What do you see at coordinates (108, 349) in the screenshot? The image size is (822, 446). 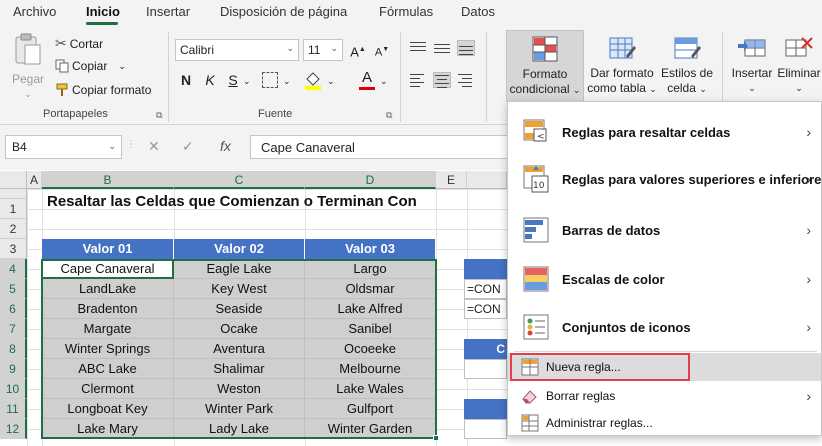 I see `table-cell: Winter Springs` at bounding box center [108, 349].